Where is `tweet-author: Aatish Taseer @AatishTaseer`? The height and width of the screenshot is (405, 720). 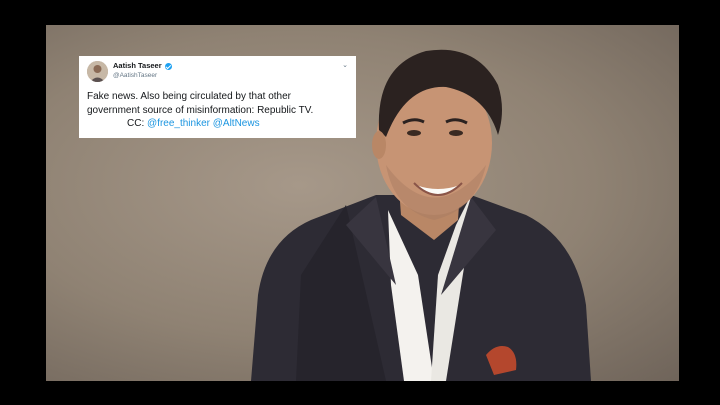 tweet-author: Aatish Taseer @AatishTaseer is located at coordinates (142, 71).